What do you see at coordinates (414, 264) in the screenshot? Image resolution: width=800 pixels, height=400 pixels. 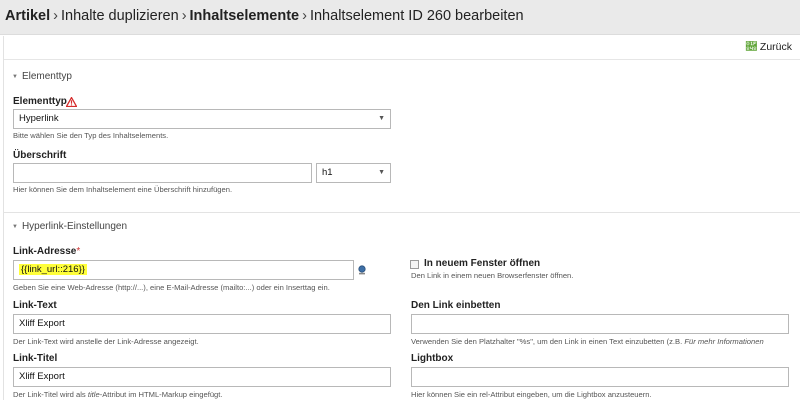 I see `target-checkbox` at bounding box center [414, 264].